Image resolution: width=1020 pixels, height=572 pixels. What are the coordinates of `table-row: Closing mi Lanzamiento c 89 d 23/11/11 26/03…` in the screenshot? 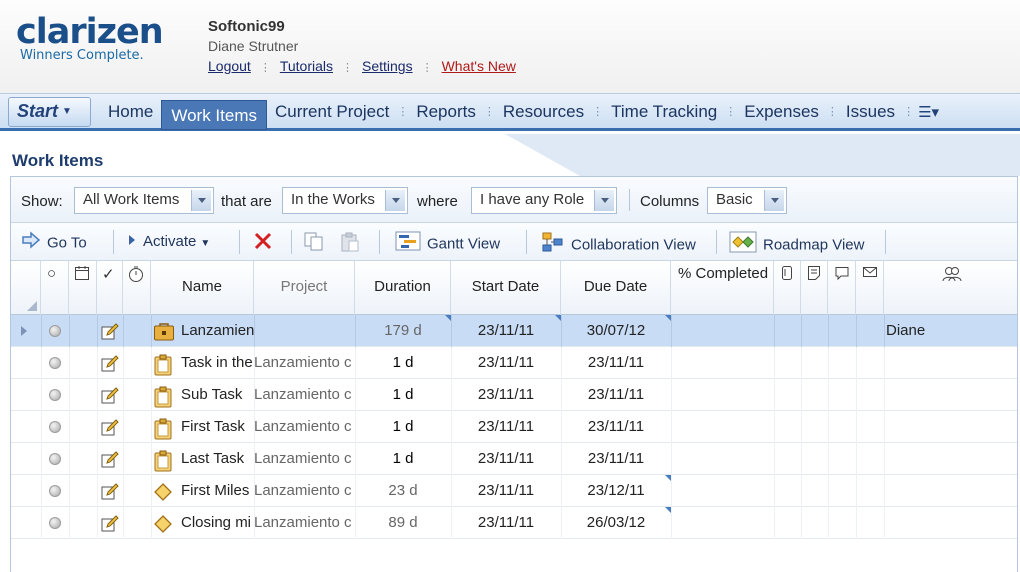 It's located at (514, 523).